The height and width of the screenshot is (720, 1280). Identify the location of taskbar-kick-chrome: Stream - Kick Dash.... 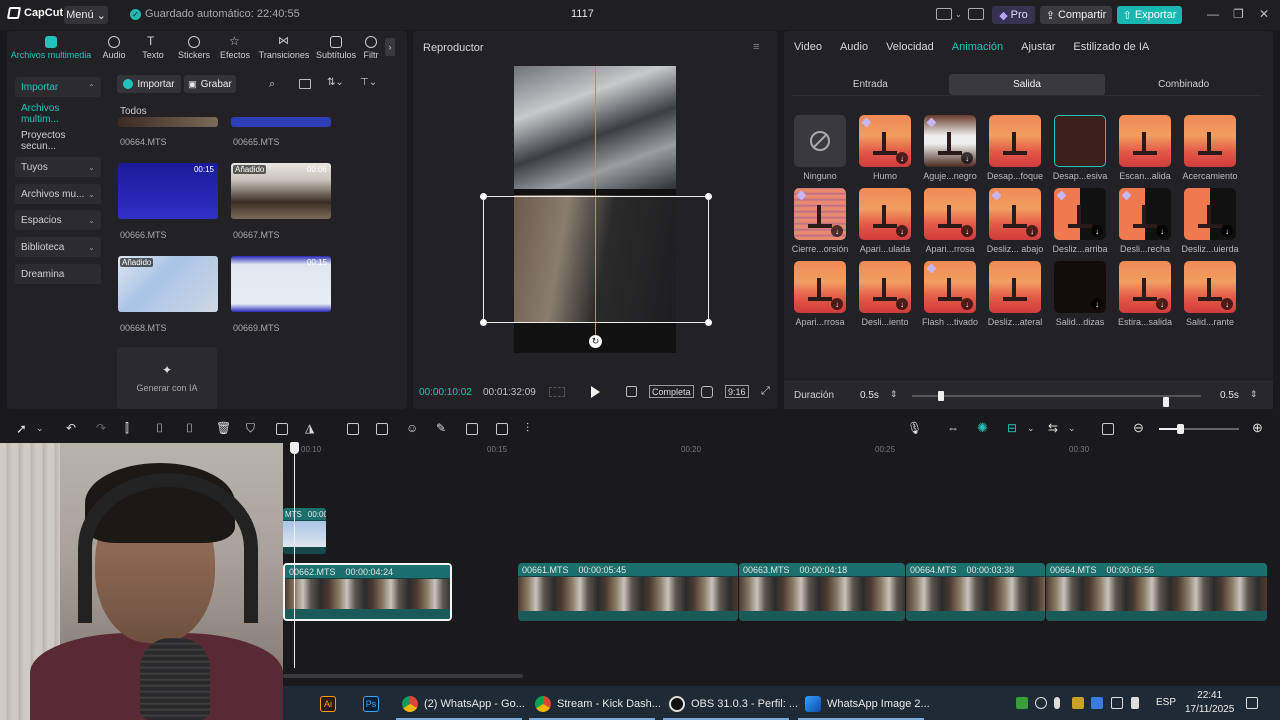
(598, 704).